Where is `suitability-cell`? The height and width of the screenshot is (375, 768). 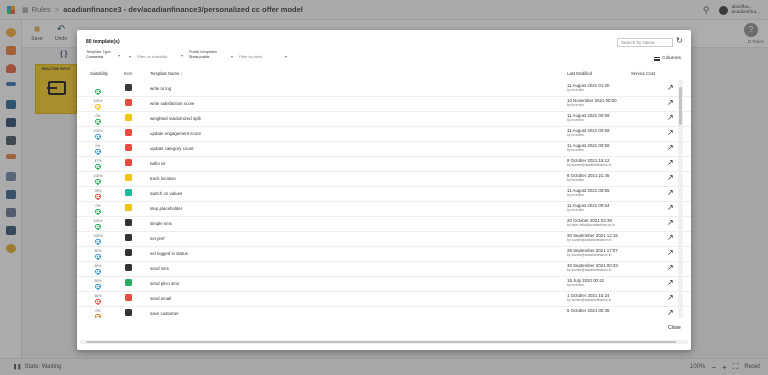
suitability-cell is located at coordinates (98, 312).